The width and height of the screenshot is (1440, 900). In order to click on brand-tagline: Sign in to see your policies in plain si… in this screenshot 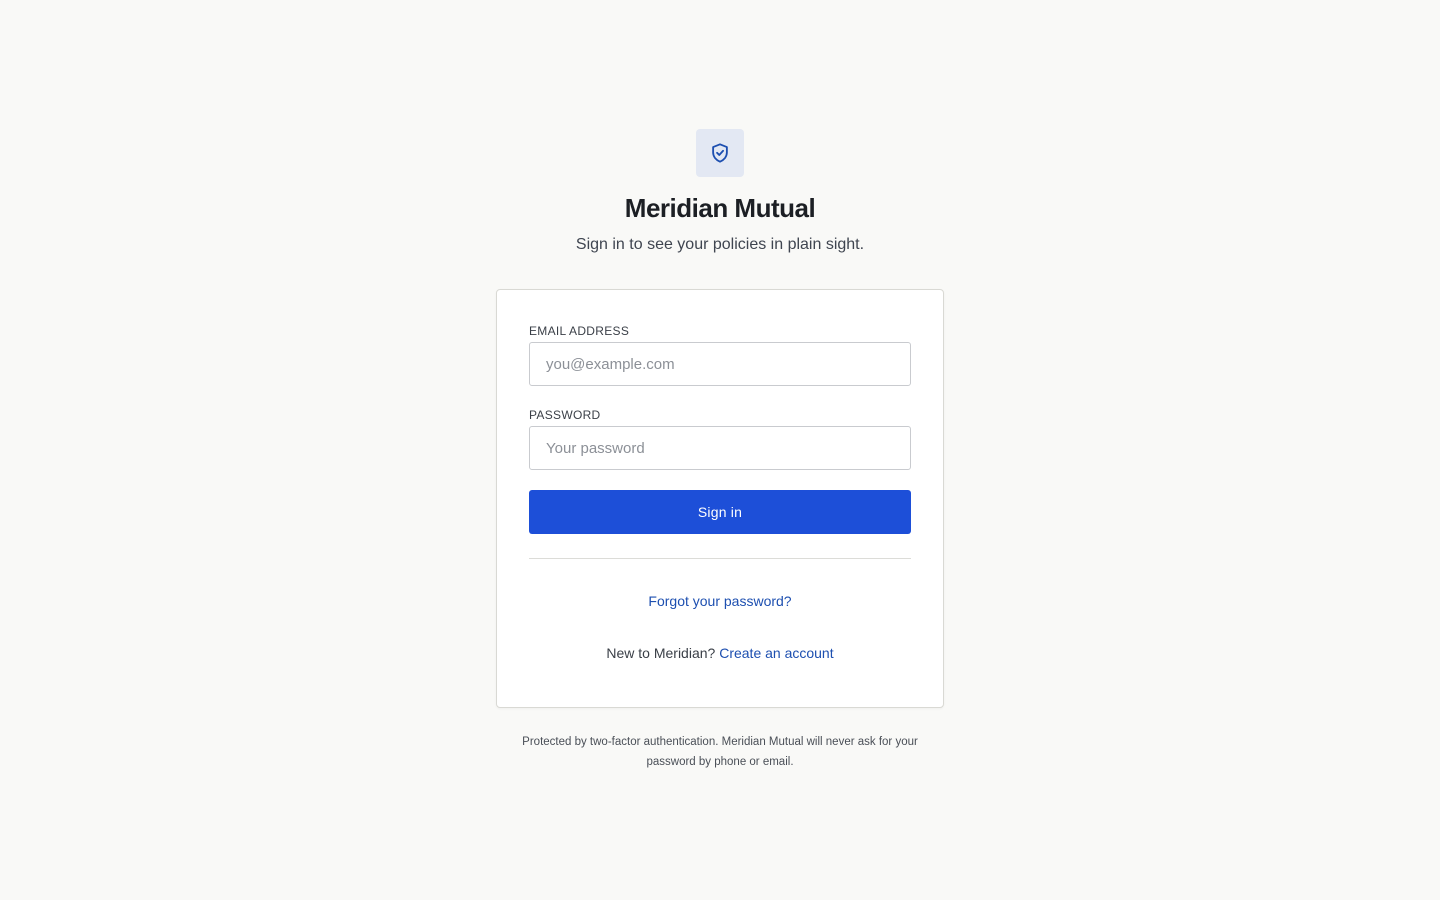, I will do `click(720, 244)`.